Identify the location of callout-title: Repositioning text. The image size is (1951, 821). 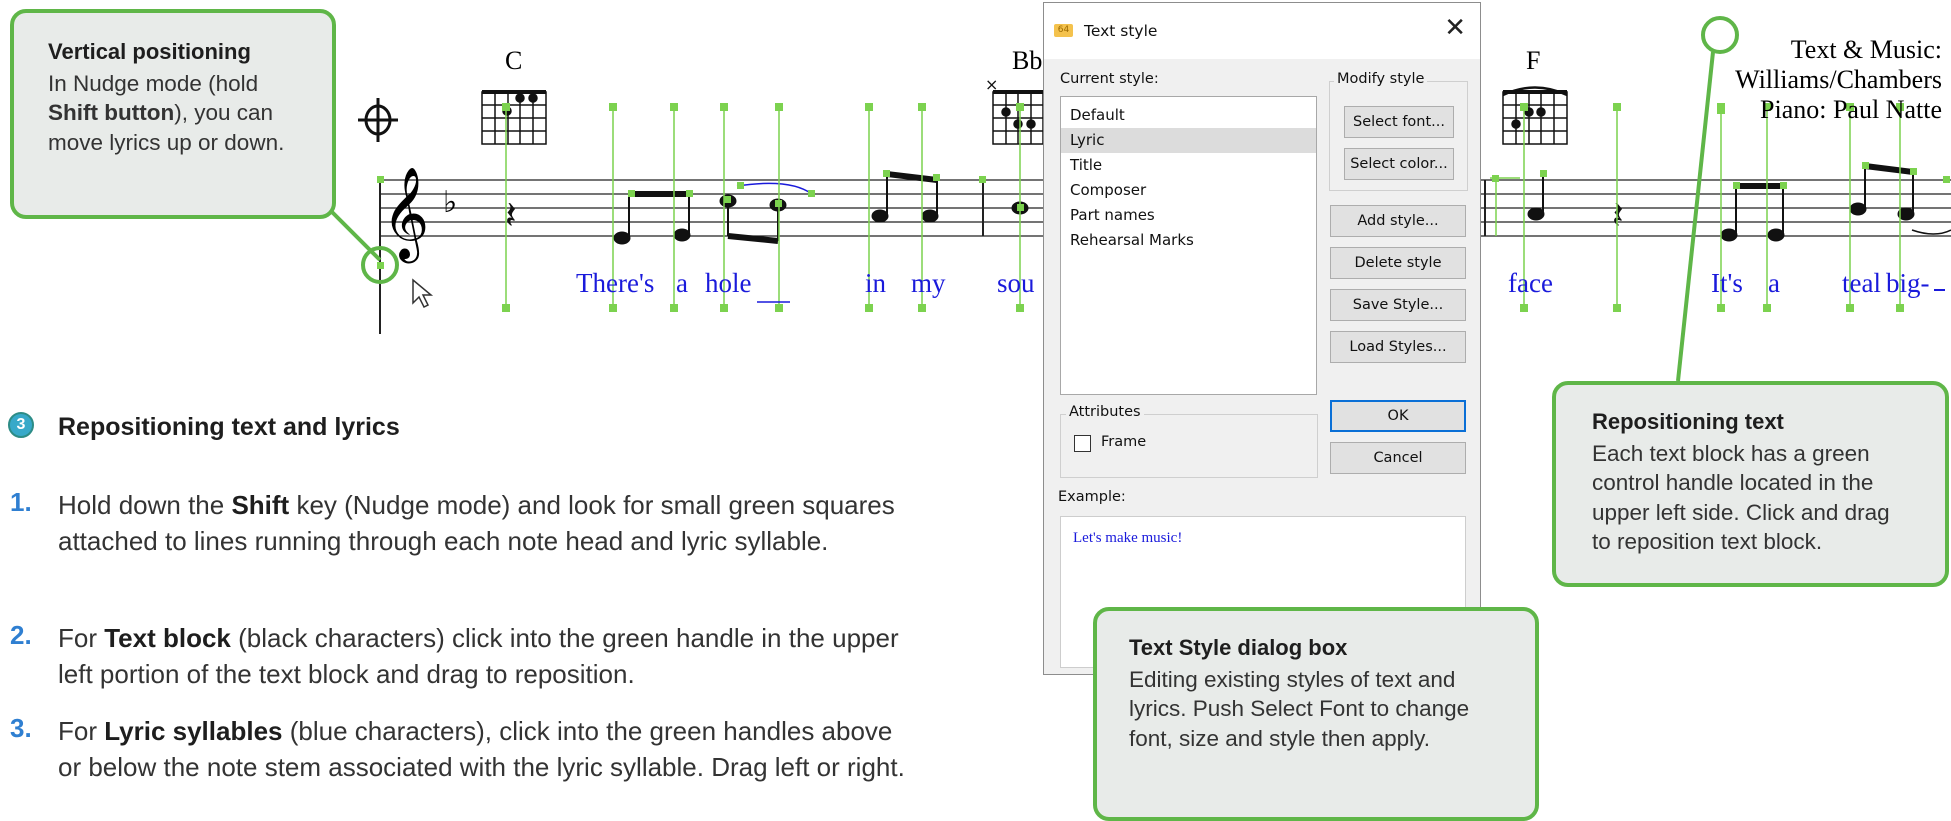
(1688, 421).